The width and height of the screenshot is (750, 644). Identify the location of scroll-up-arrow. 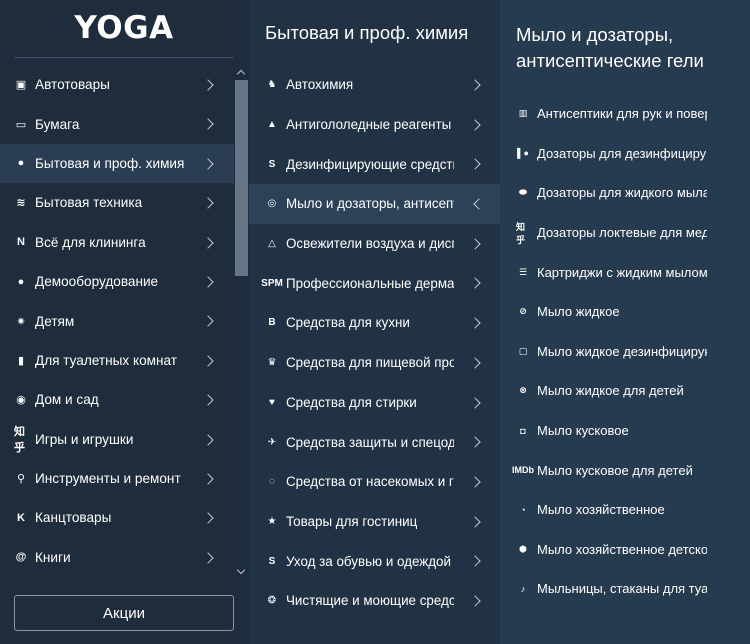
(241, 72).